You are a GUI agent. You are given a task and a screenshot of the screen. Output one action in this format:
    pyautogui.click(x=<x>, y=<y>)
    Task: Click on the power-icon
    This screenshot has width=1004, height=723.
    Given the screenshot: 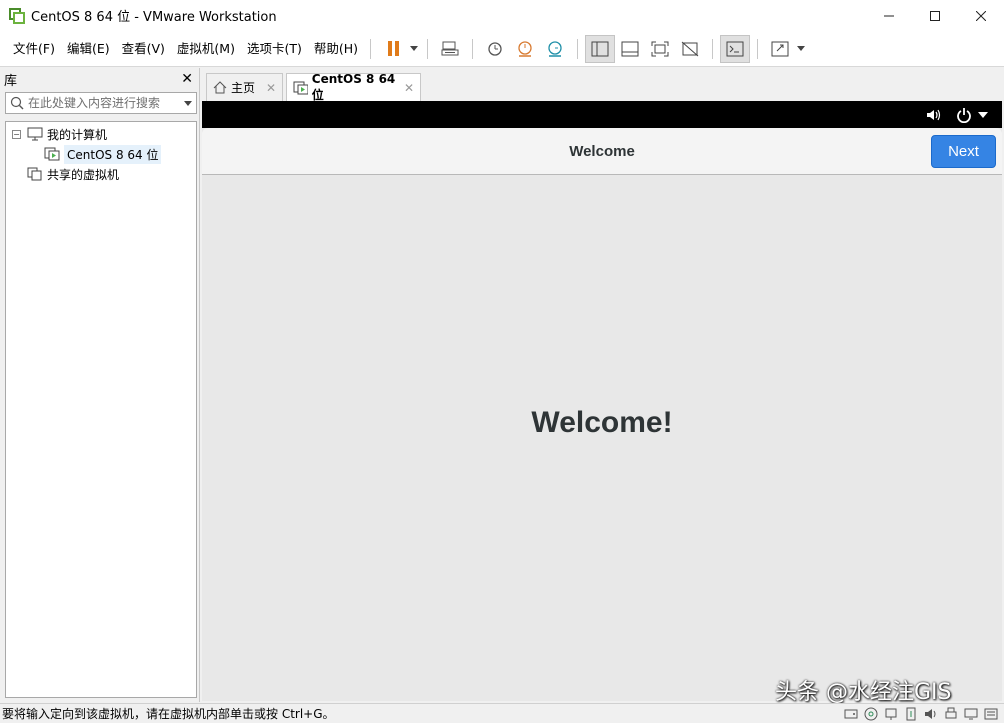 What is the action you would take?
    pyautogui.click(x=964, y=115)
    